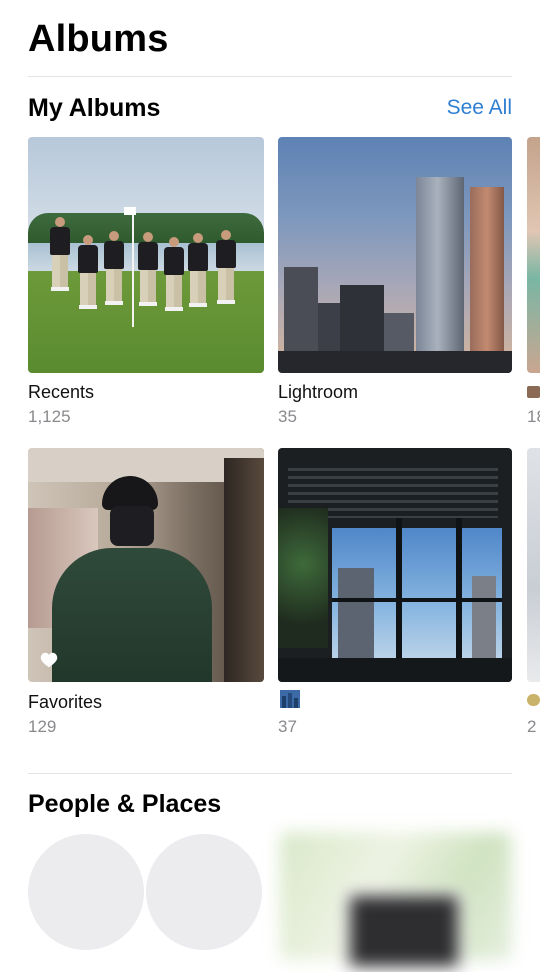 This screenshot has width=540, height=972. I want to click on heart-icon, so click(49, 660).